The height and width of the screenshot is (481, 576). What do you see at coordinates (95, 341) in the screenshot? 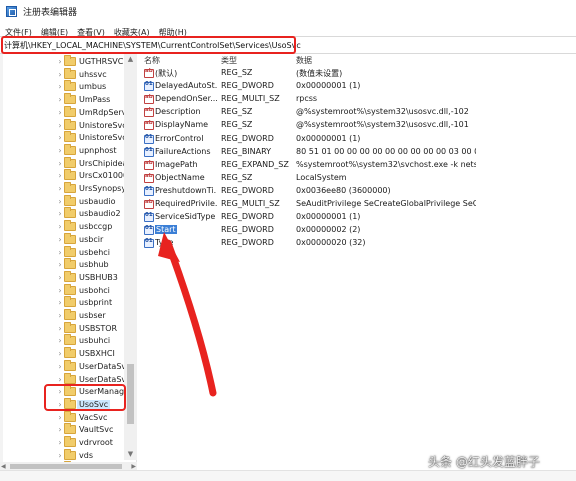
I see `tree-item-label: usbuhci` at bounding box center [95, 341].